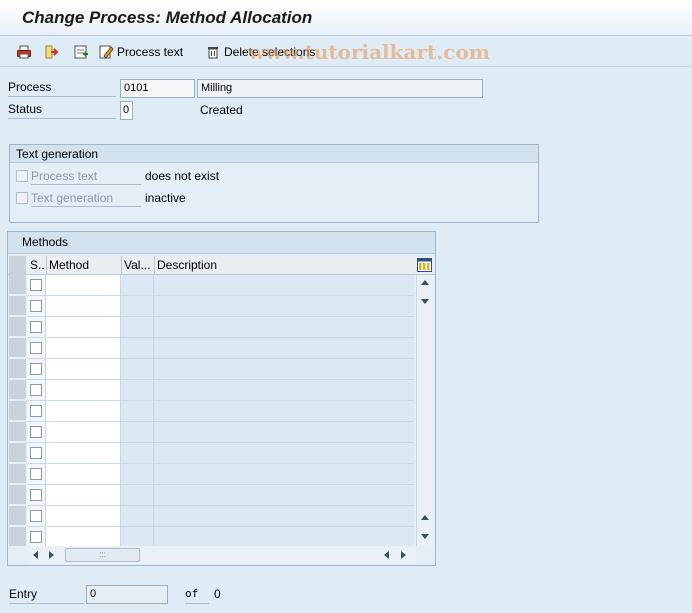 The height and width of the screenshot is (613, 692). What do you see at coordinates (37, 265) in the screenshot?
I see `column-header-select: S..` at bounding box center [37, 265].